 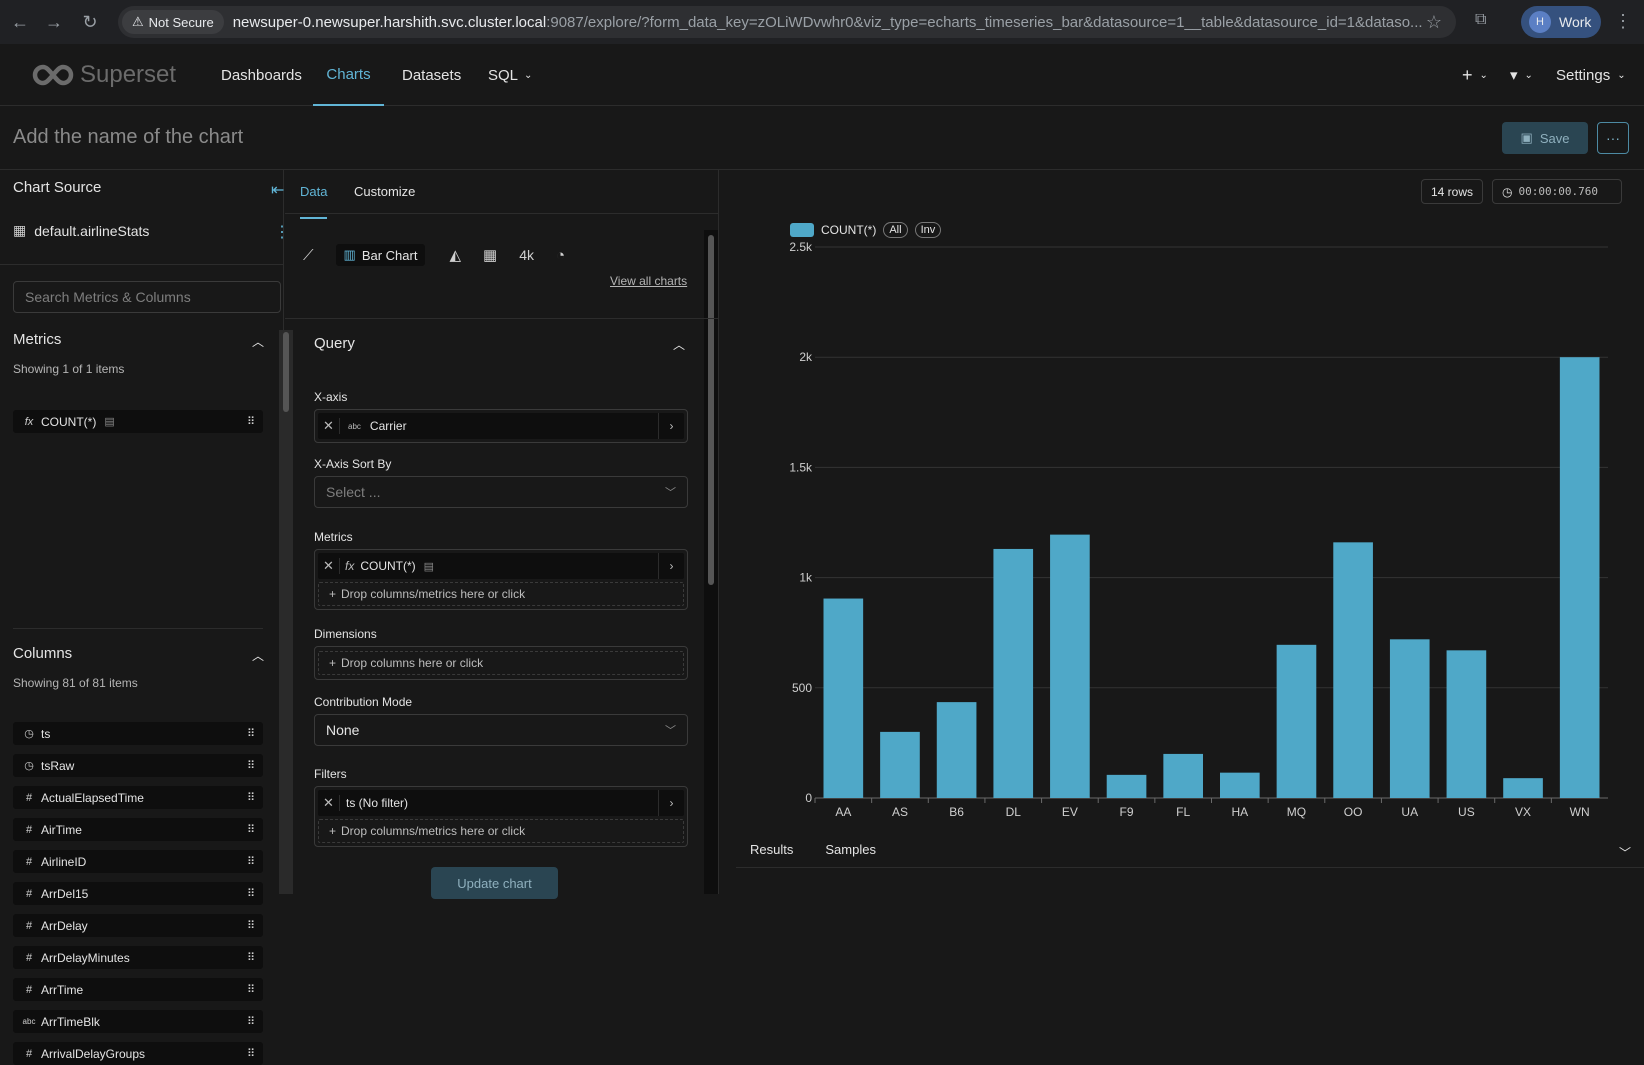 What do you see at coordinates (138, 1021) in the screenshot?
I see `column-item: abc ArrTimeBlk ⠿` at bounding box center [138, 1021].